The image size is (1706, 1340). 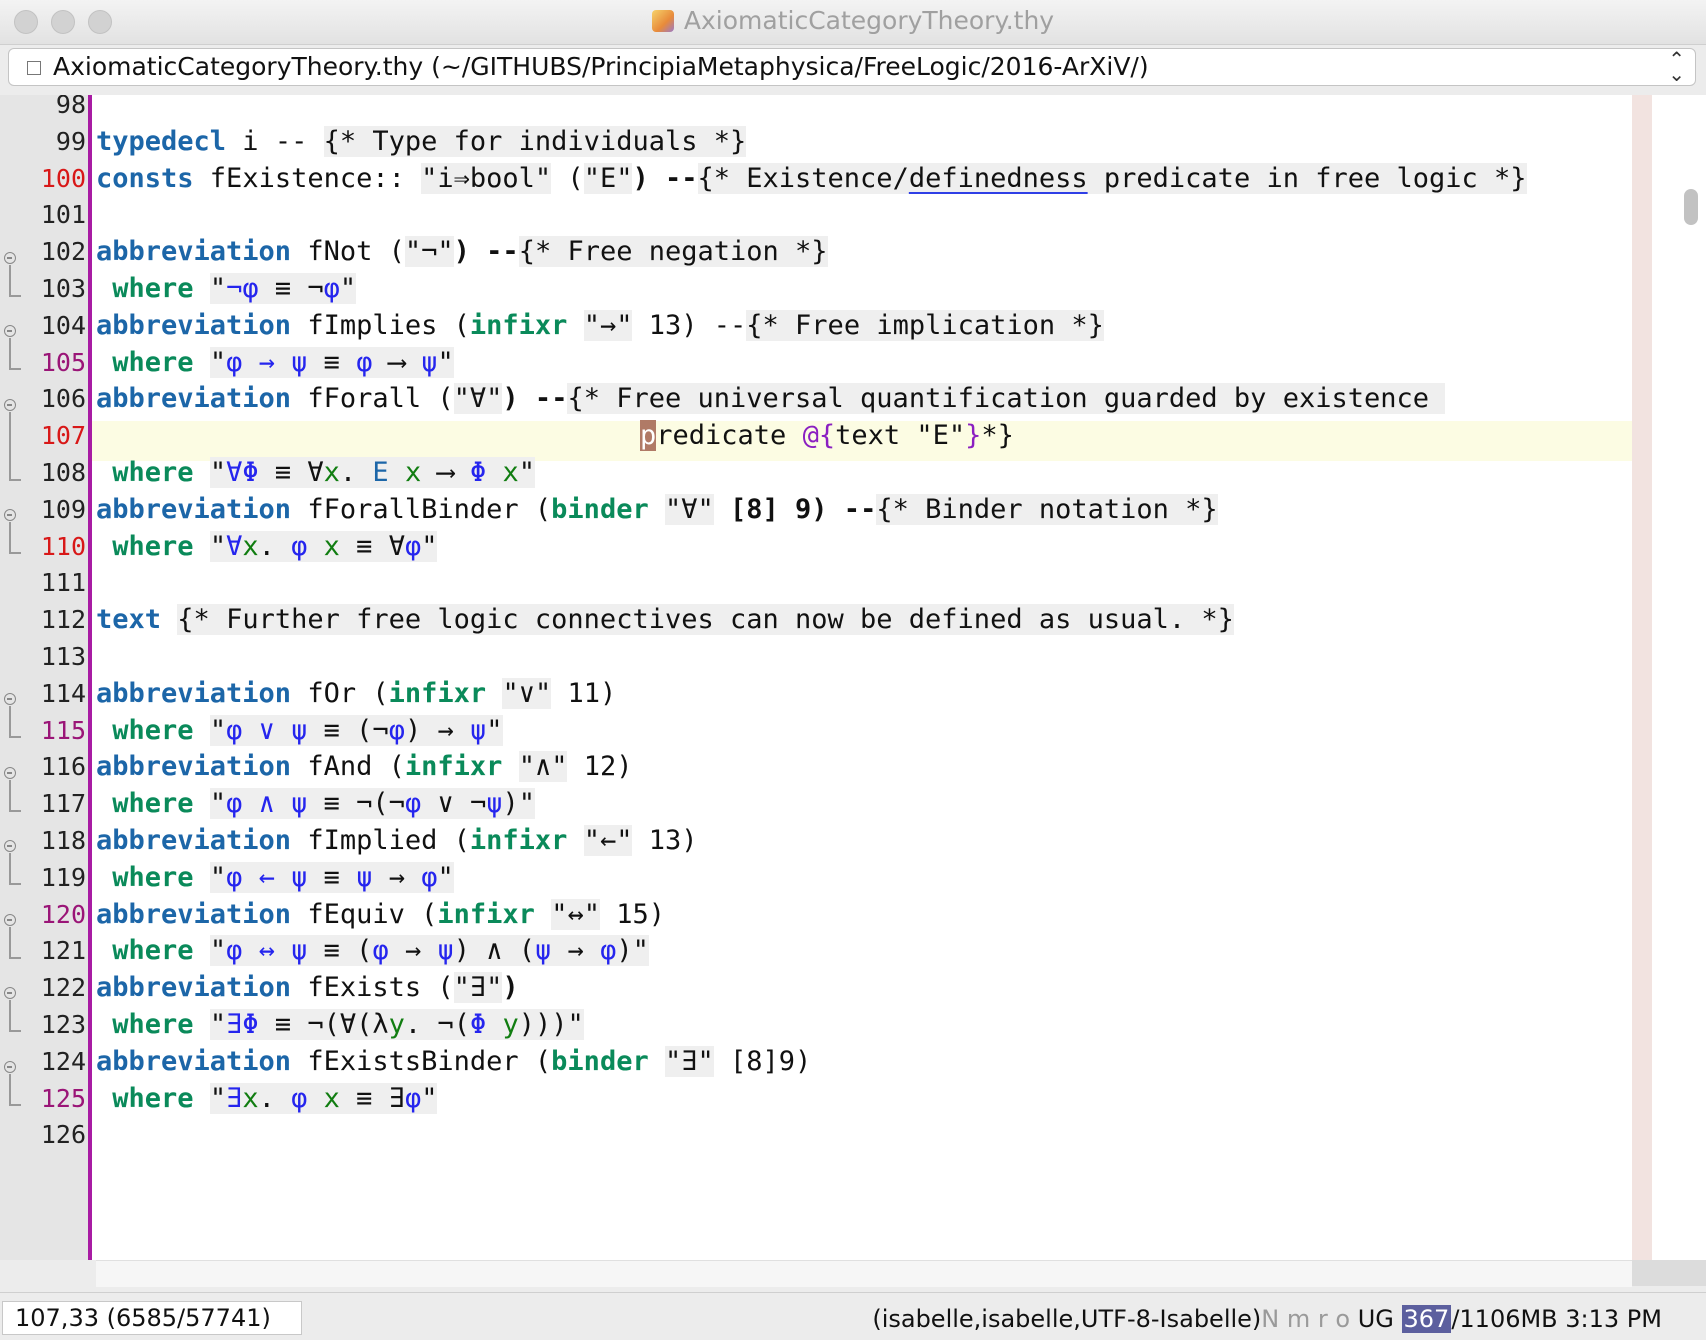 I want to click on code-token: ., so click(x=275, y=546).